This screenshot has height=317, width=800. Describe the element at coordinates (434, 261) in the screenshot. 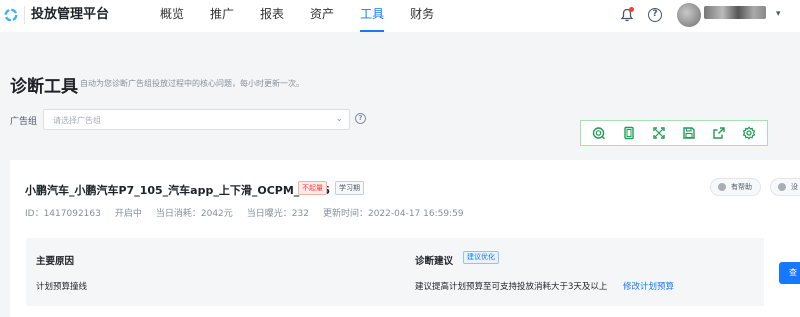

I see `suggestion-title: 诊断建议` at that location.